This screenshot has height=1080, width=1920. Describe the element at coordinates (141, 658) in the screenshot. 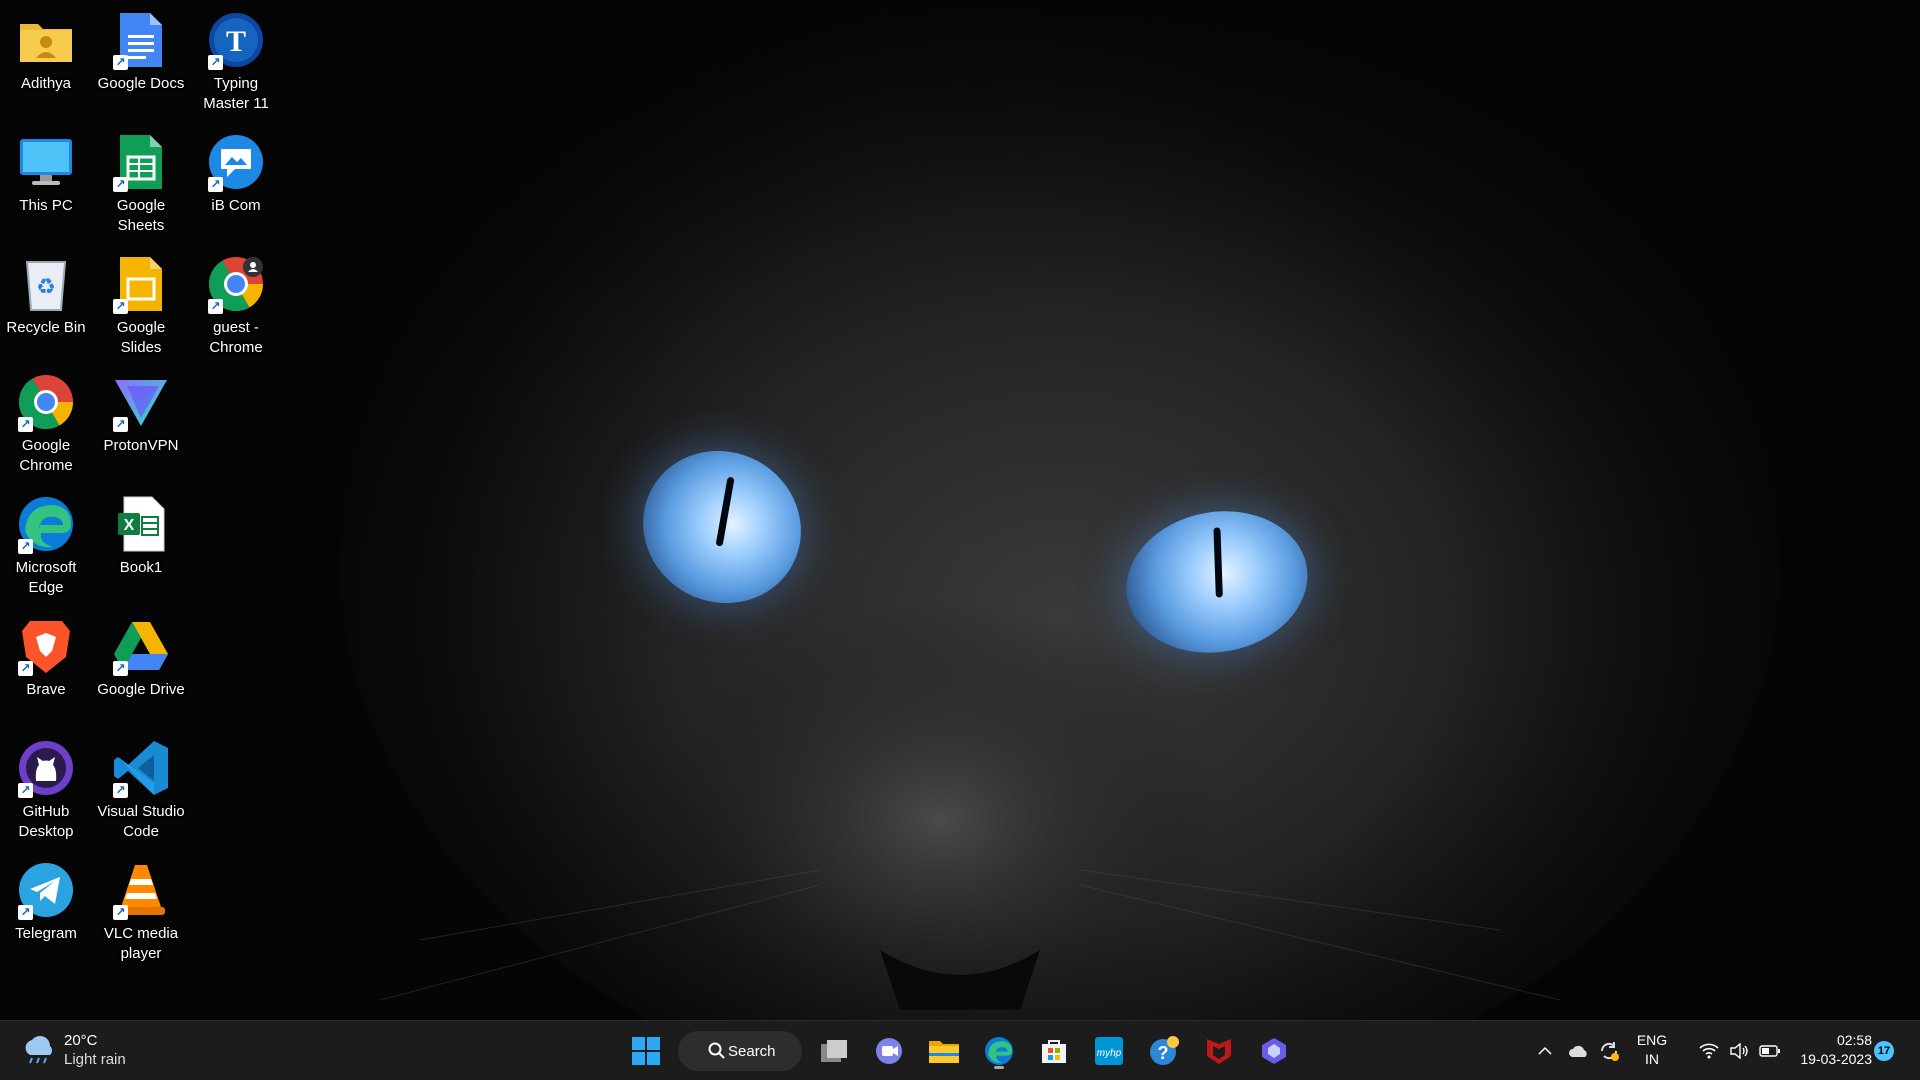

I see `desktop-icon-google-drive: ↗ Google Drive` at that location.